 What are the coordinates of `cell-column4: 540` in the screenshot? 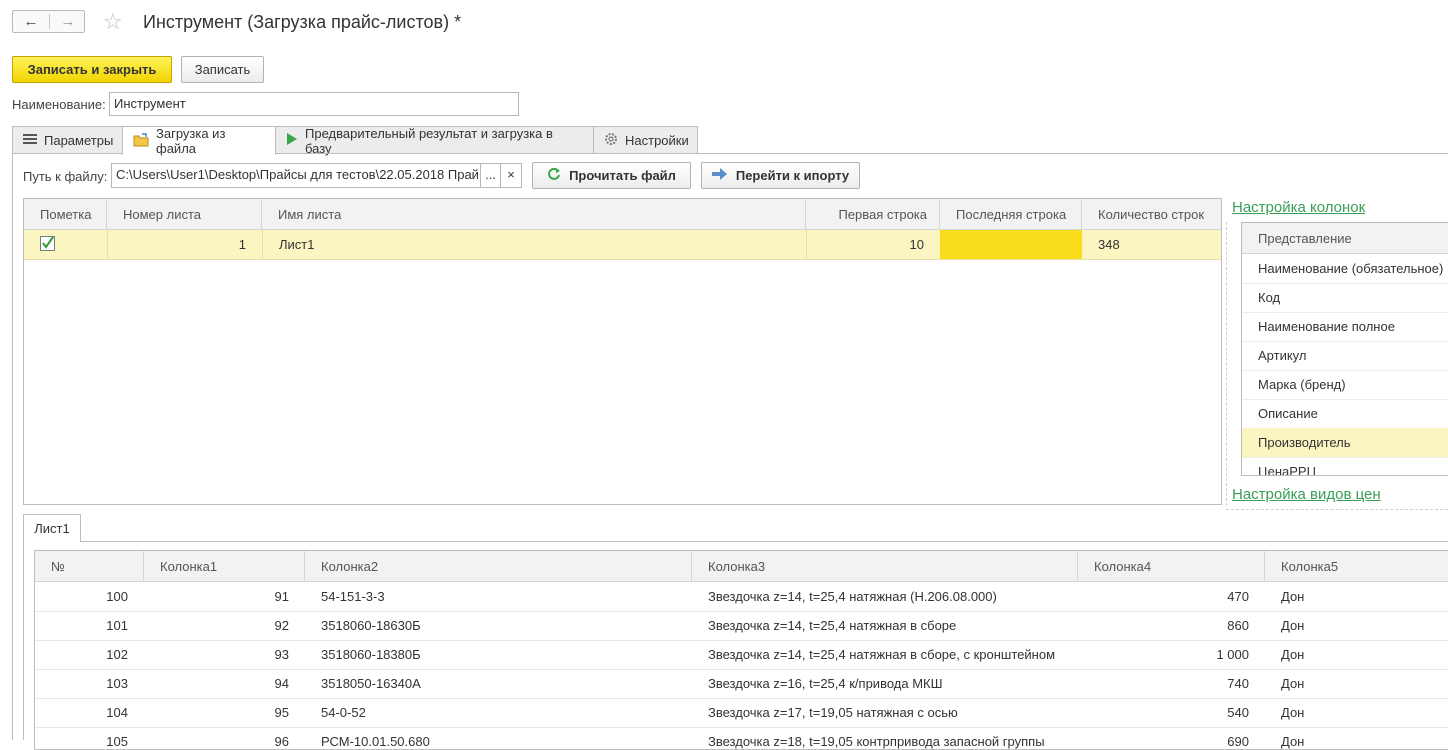 It's located at (1238, 712).